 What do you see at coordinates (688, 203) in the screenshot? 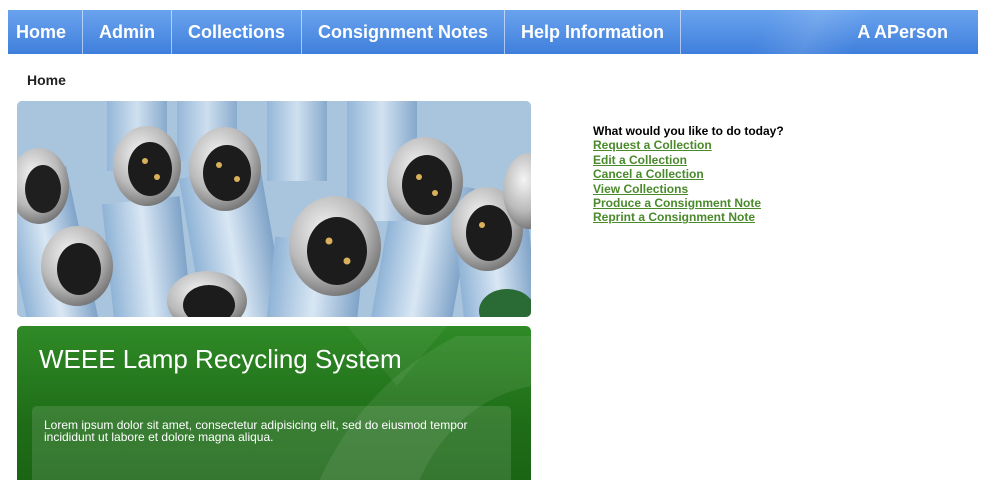
I see `link-produce-consignment-note: Produce a Consignment Note` at bounding box center [688, 203].